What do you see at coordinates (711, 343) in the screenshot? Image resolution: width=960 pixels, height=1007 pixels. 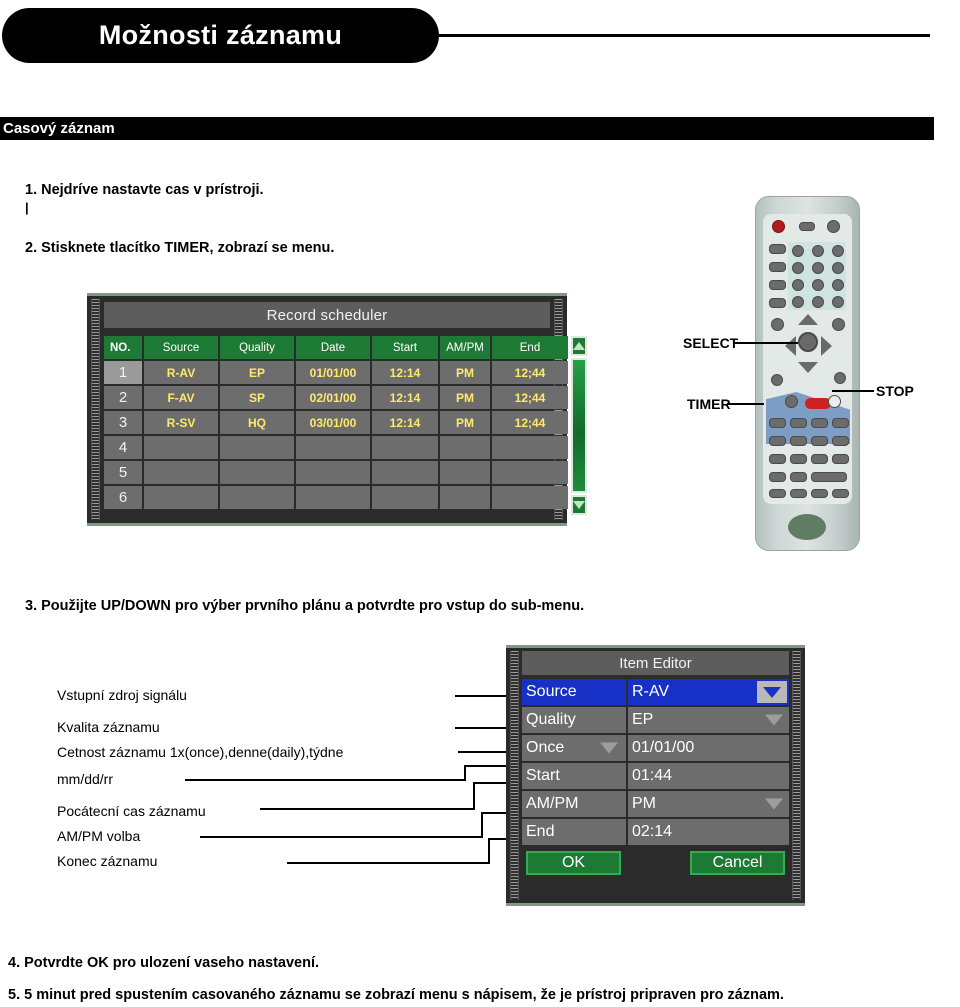 I see `remote-label-select: SELECT` at bounding box center [711, 343].